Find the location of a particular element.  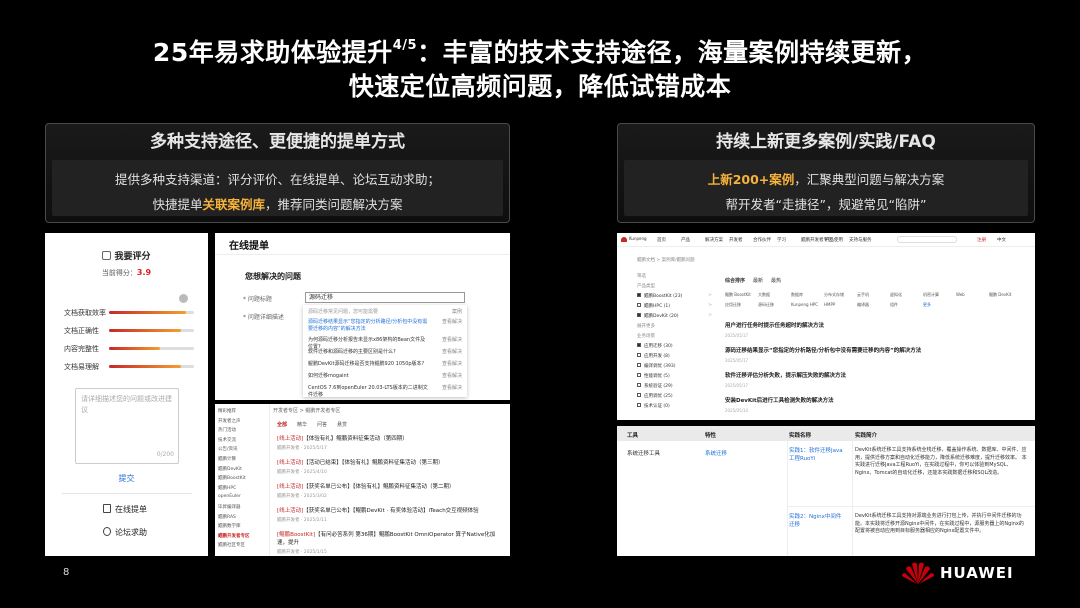

filter-tag: Kunpeng HPC is located at coordinates (804, 304).